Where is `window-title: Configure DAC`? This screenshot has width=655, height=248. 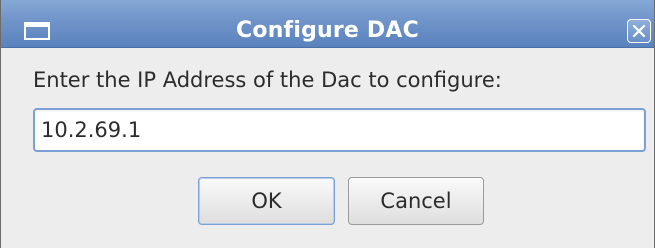 window-title: Configure DAC is located at coordinates (327, 30).